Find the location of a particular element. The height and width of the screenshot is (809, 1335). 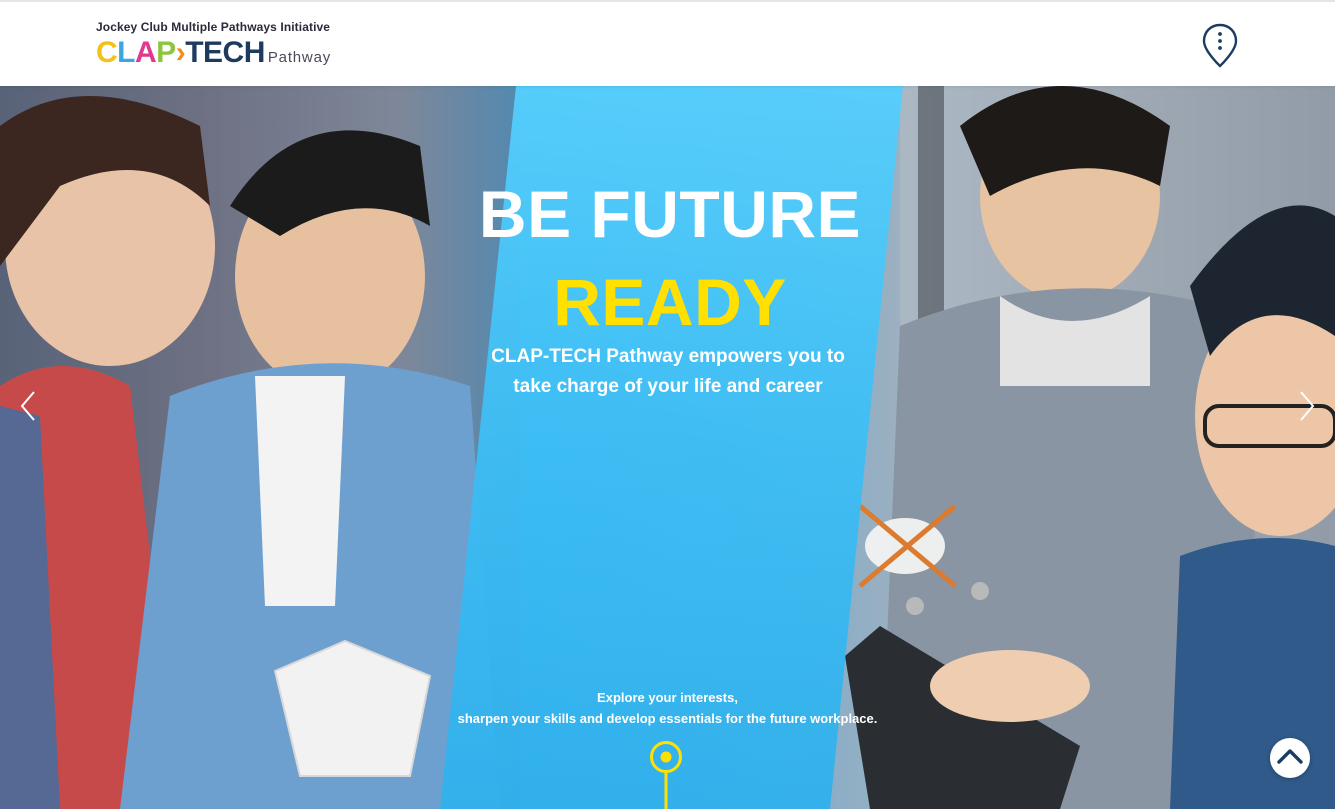

chevron-up-icon is located at coordinates (1290, 756).